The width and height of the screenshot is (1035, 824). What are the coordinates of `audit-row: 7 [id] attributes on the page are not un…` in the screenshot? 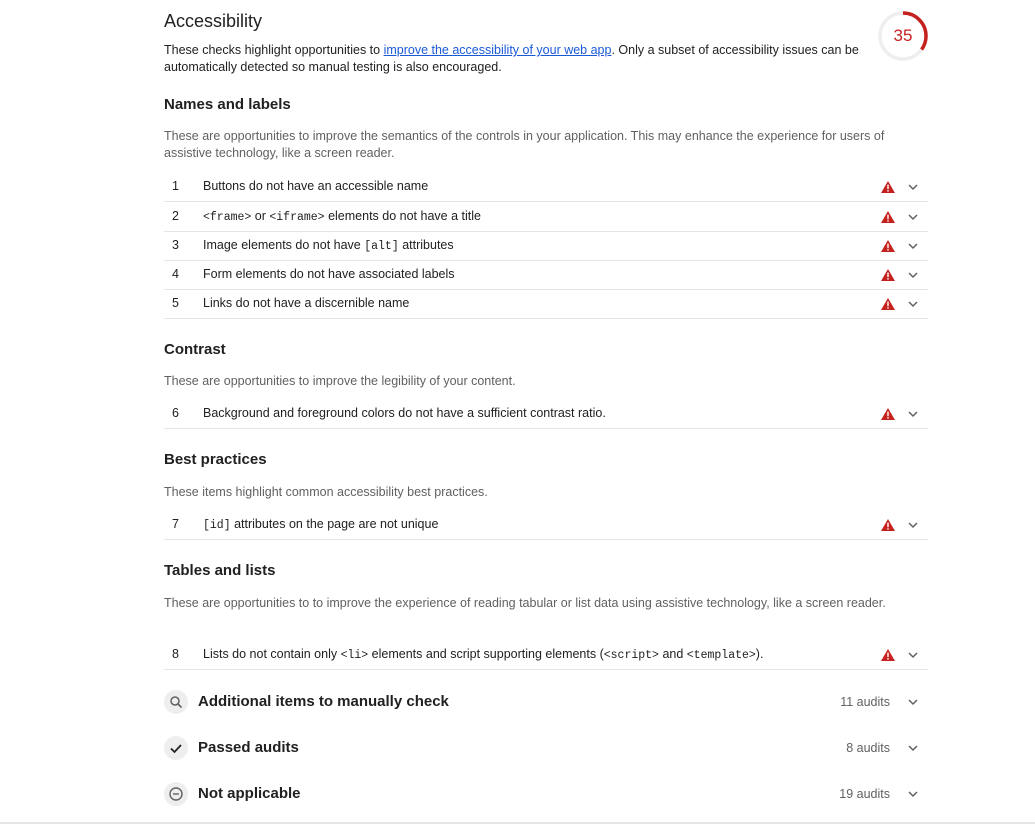 It's located at (546, 525).